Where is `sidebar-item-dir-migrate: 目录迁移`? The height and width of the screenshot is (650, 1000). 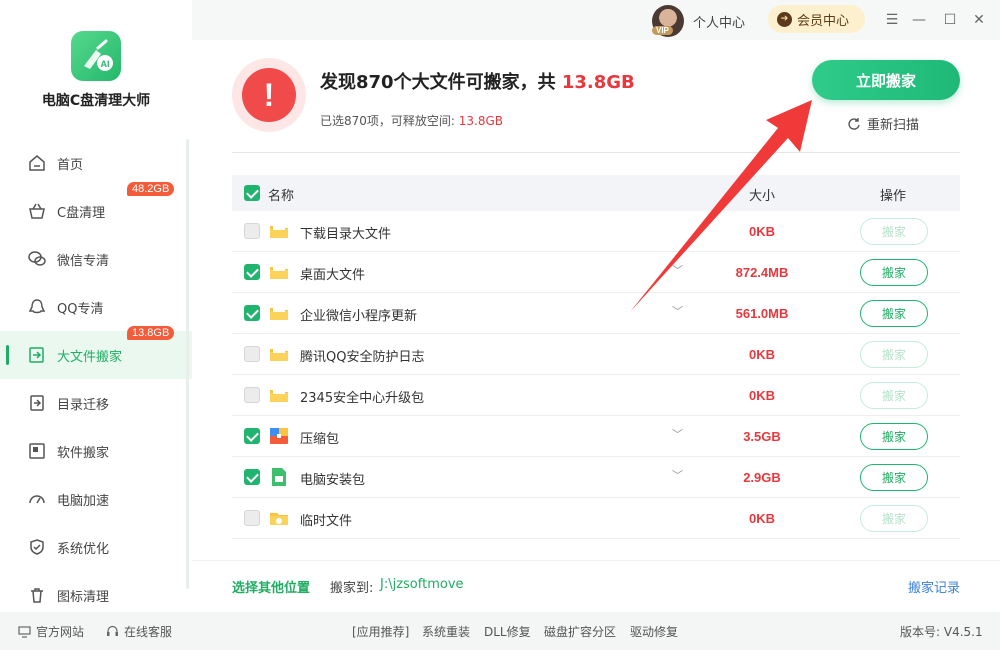 sidebar-item-dir-migrate: 目录迁移 is located at coordinates (96, 403).